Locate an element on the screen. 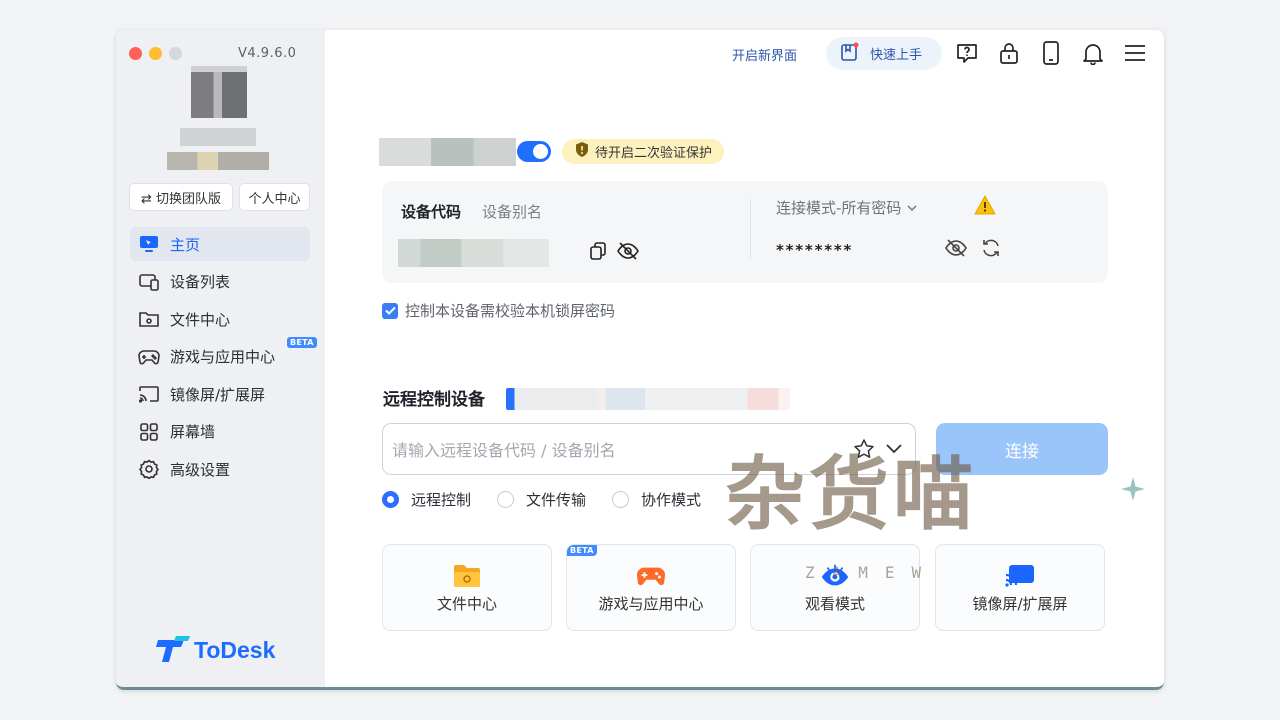 This screenshot has height=720, width=1280. card-file-center: 文件中心 is located at coordinates (467, 587).